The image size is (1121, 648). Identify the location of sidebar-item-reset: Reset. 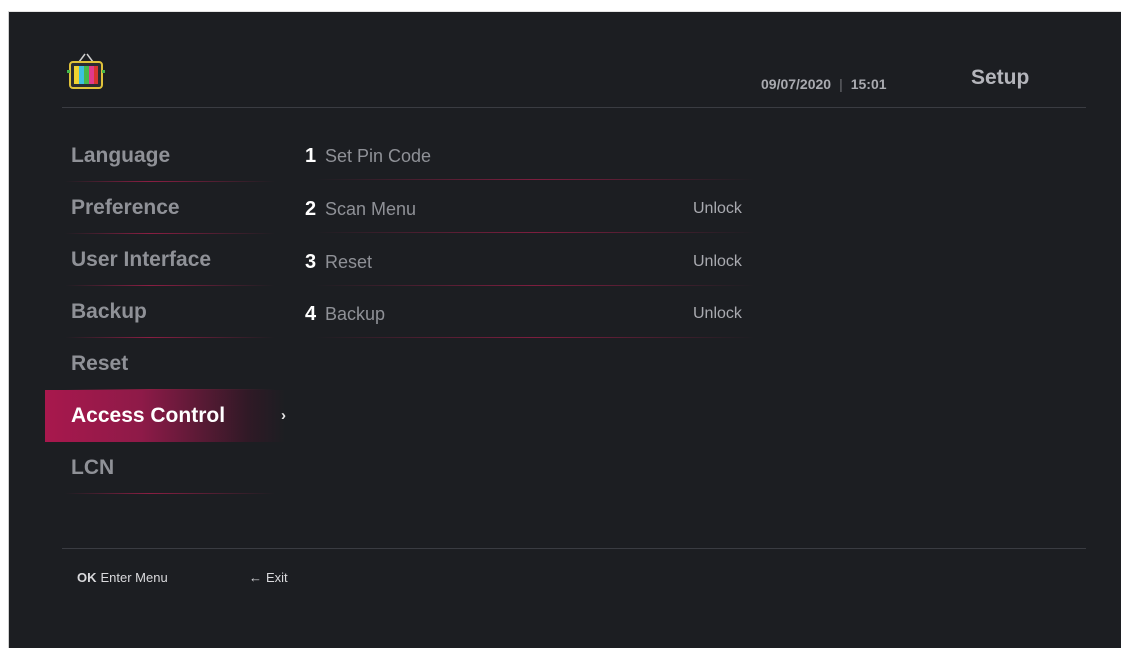
(165, 364).